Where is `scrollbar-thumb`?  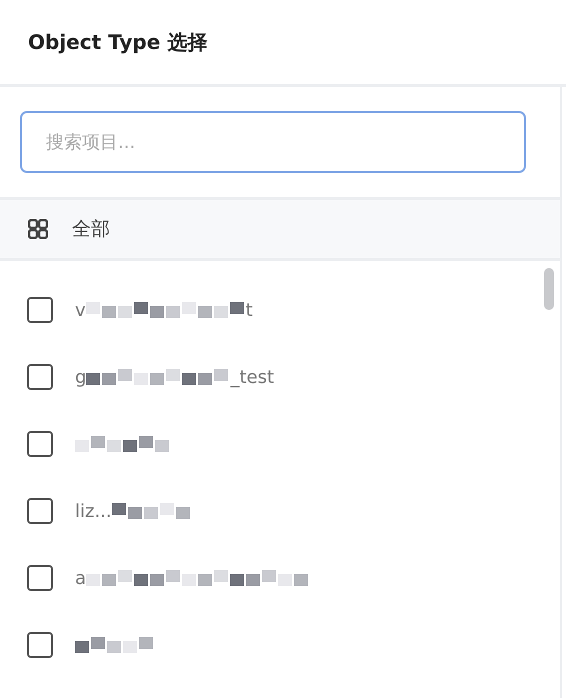 scrollbar-thumb is located at coordinates (549, 289).